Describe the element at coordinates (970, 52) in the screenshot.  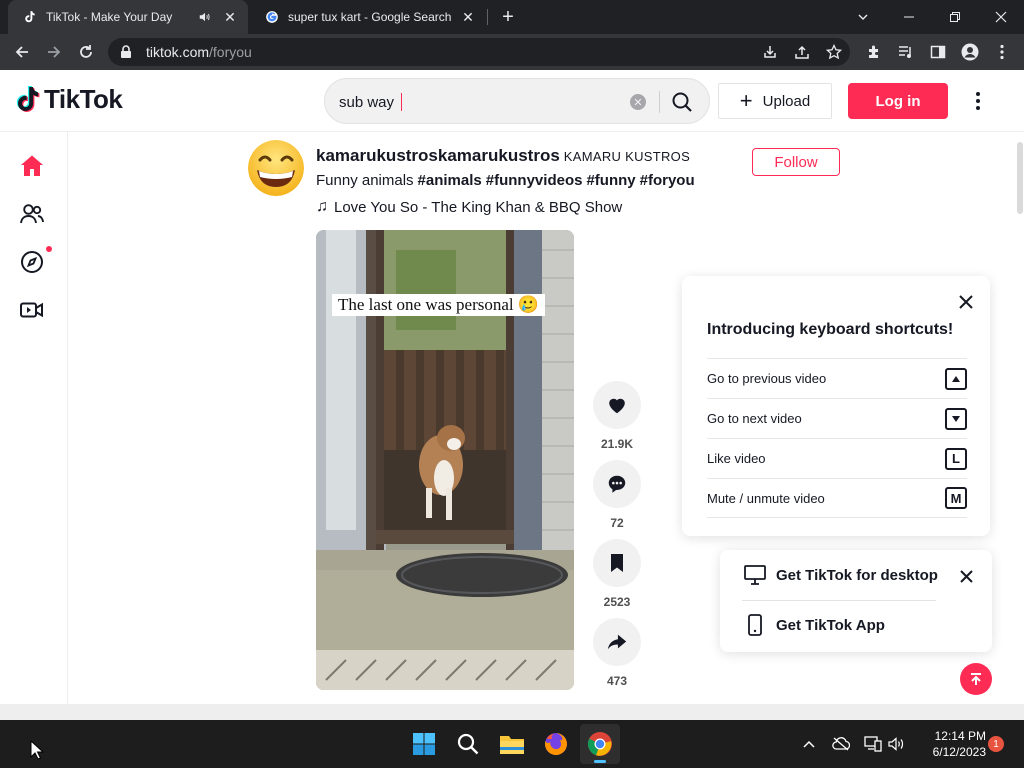
I see `profile-icon` at that location.